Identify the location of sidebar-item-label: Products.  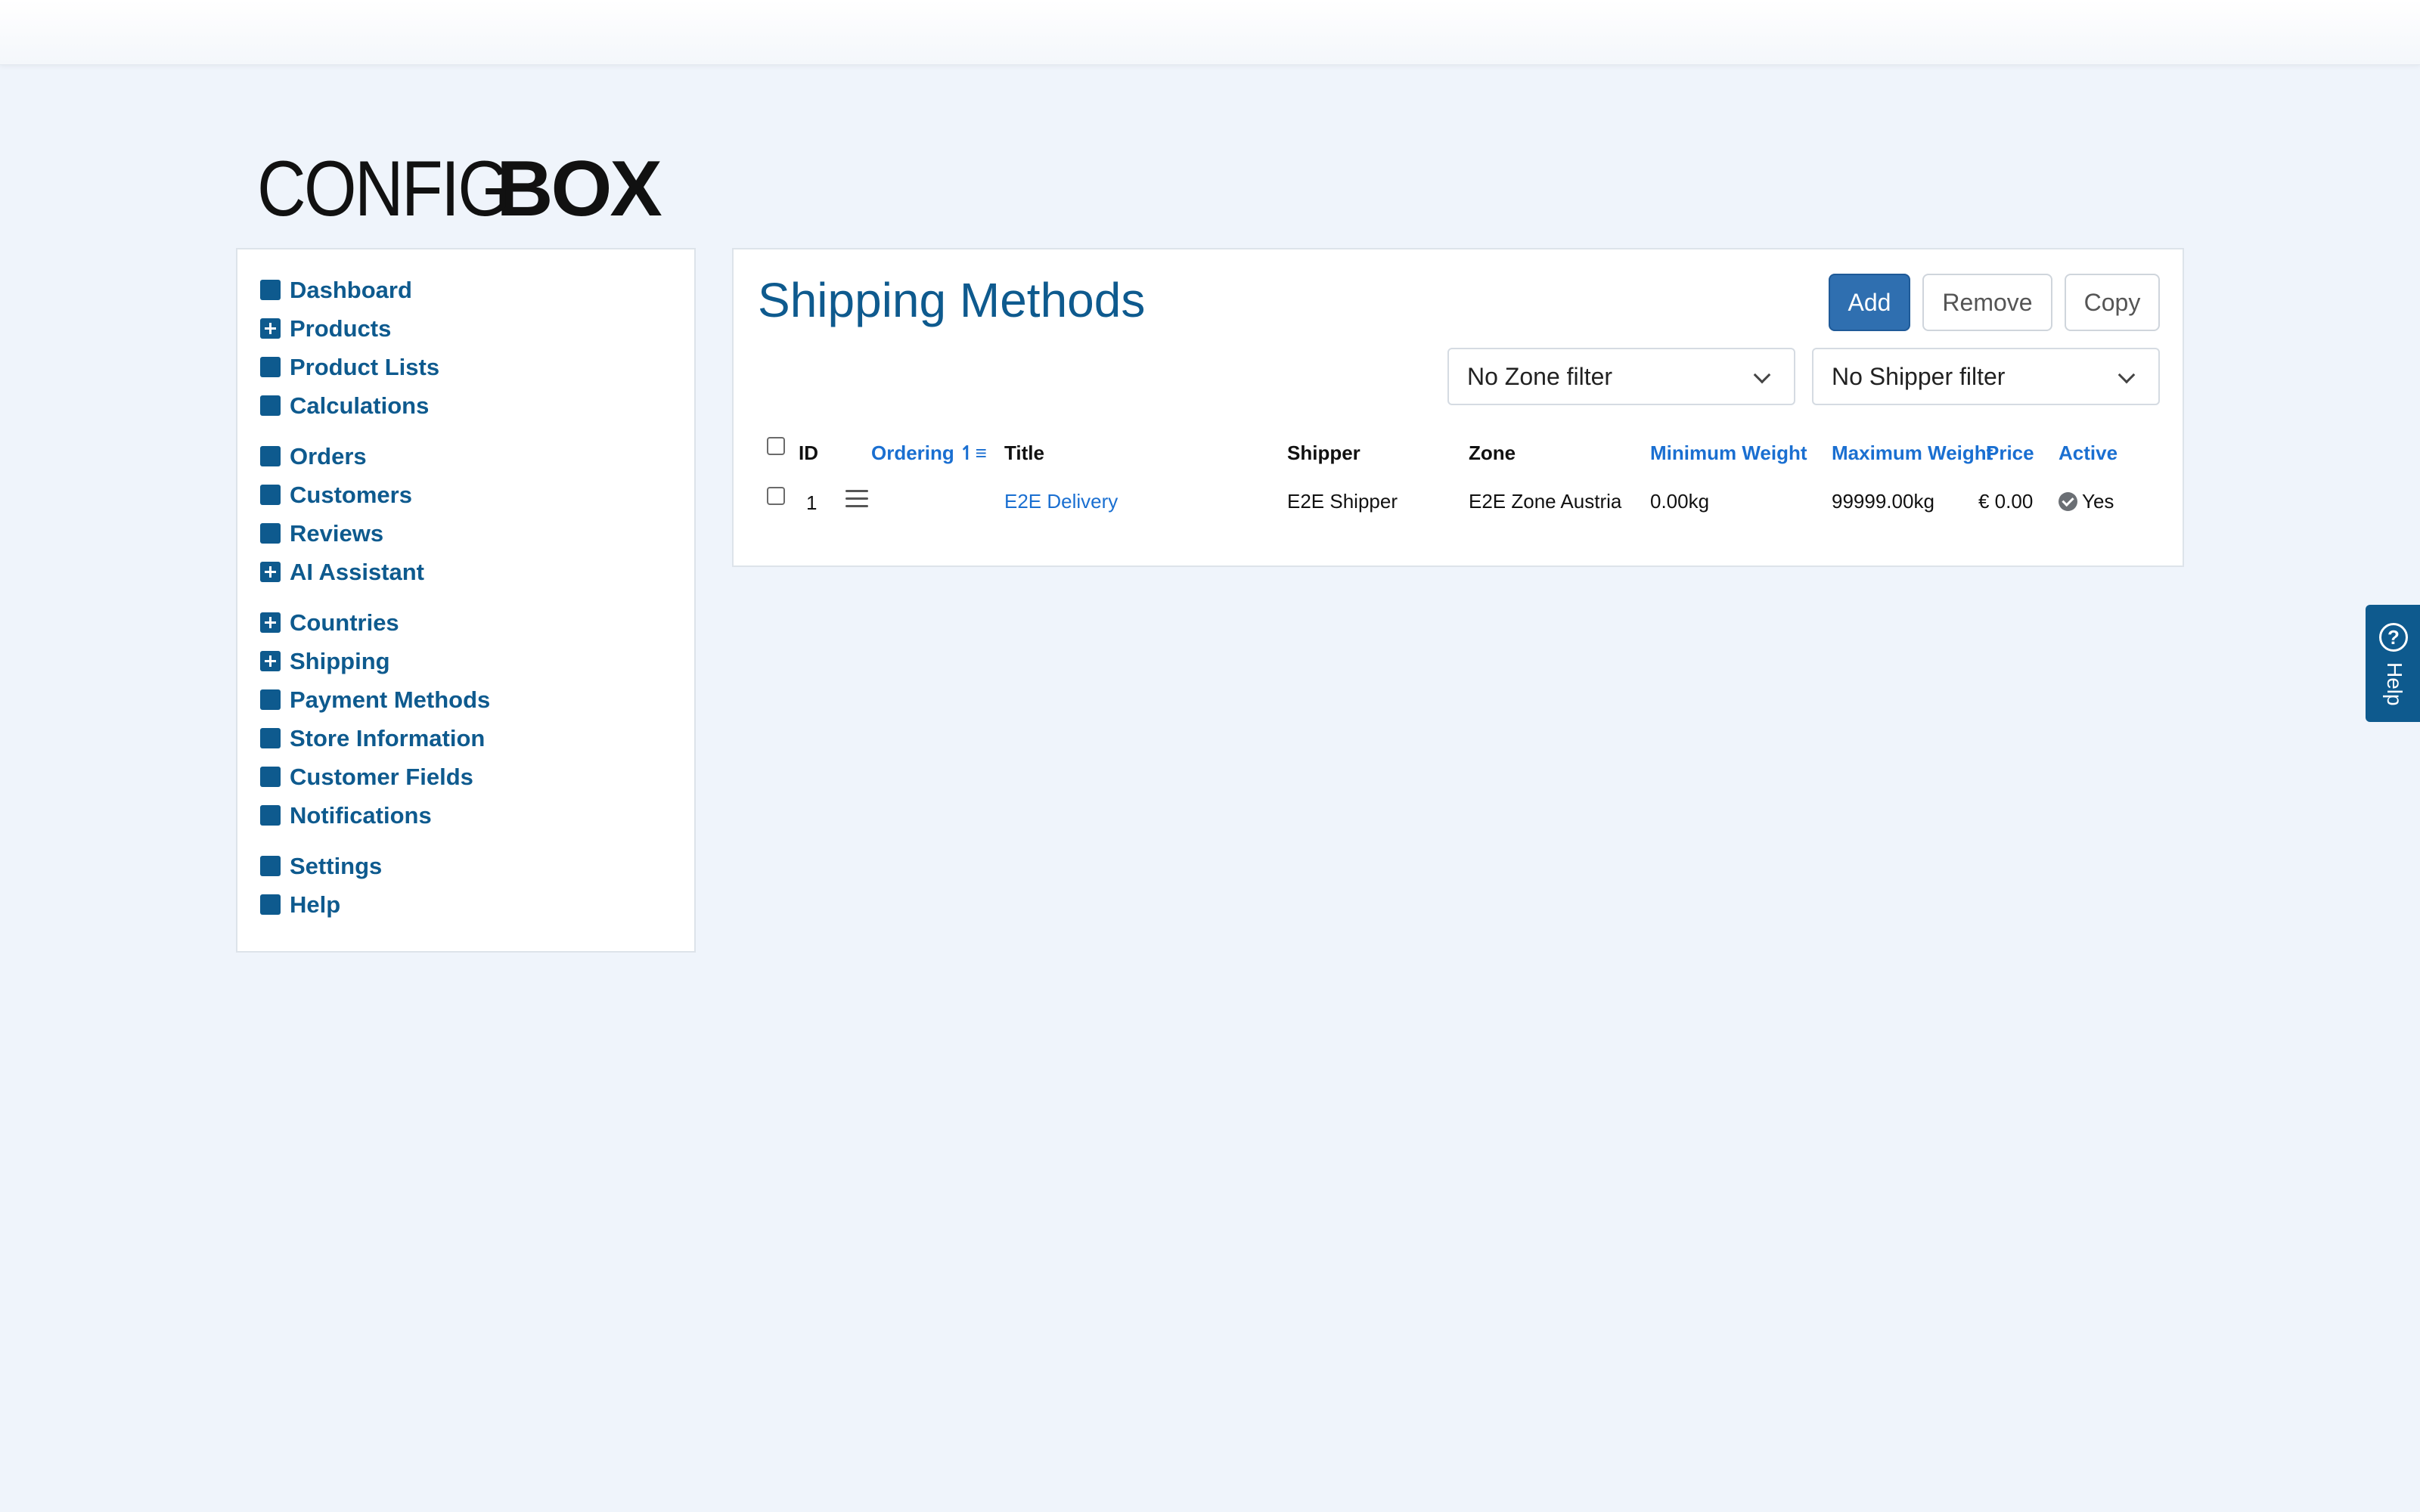
(341, 328).